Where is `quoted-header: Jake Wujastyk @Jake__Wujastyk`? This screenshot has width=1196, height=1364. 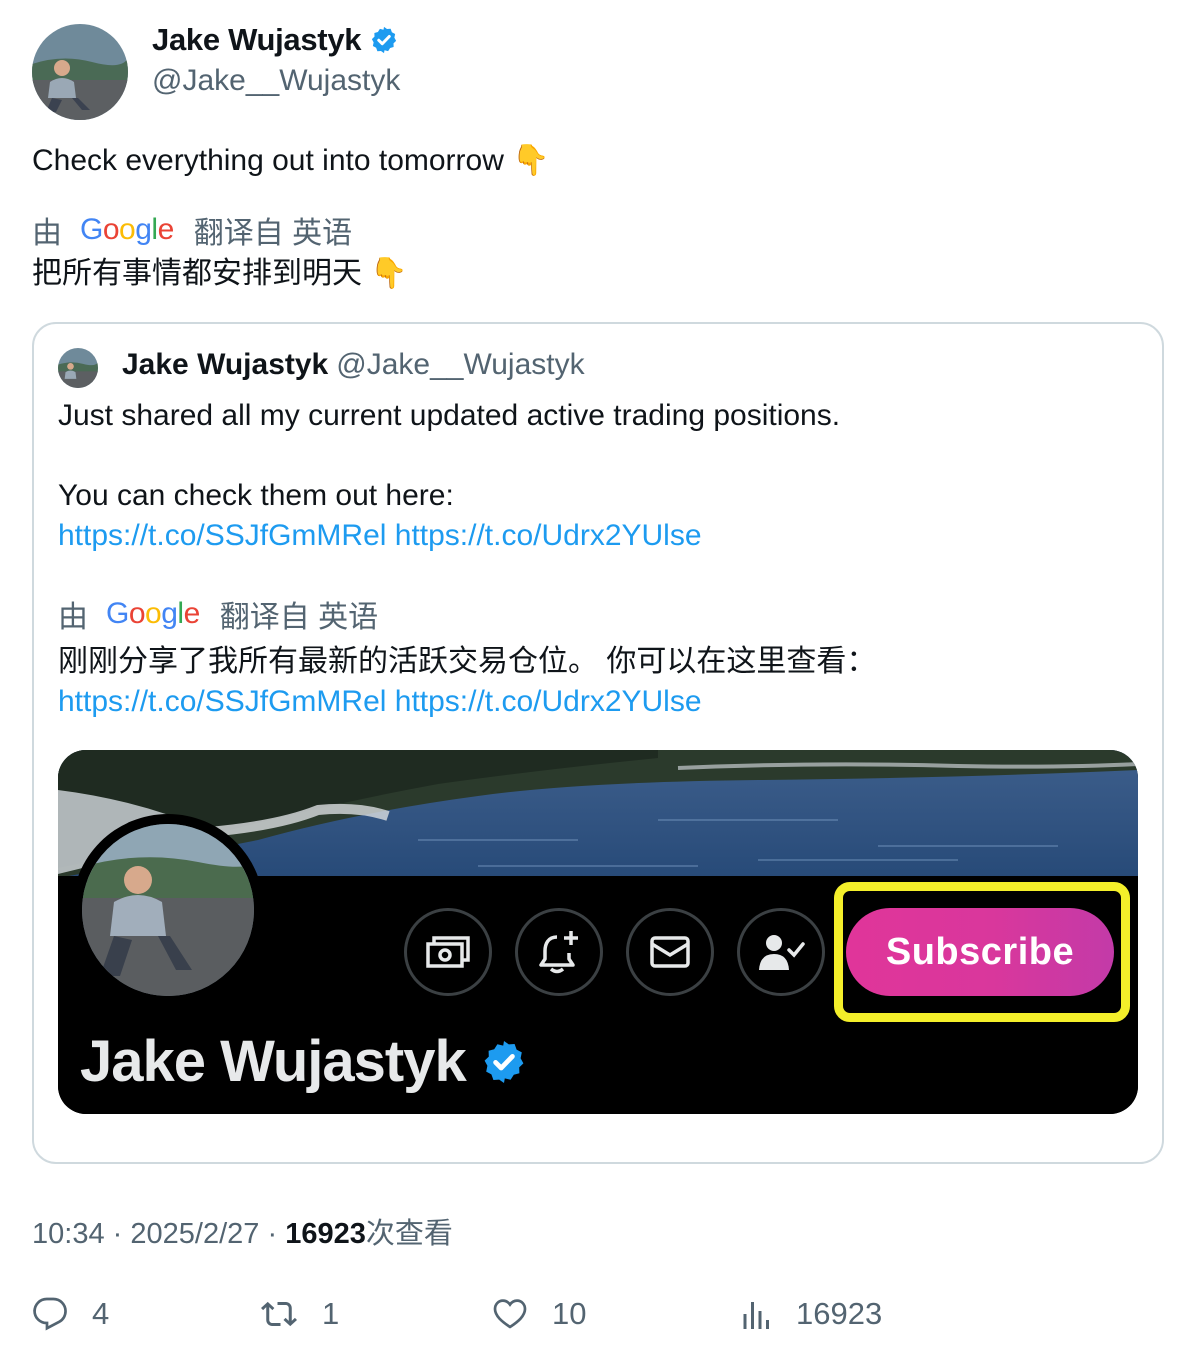 quoted-header: Jake Wujastyk @Jake__Wujastyk is located at coordinates (353, 365).